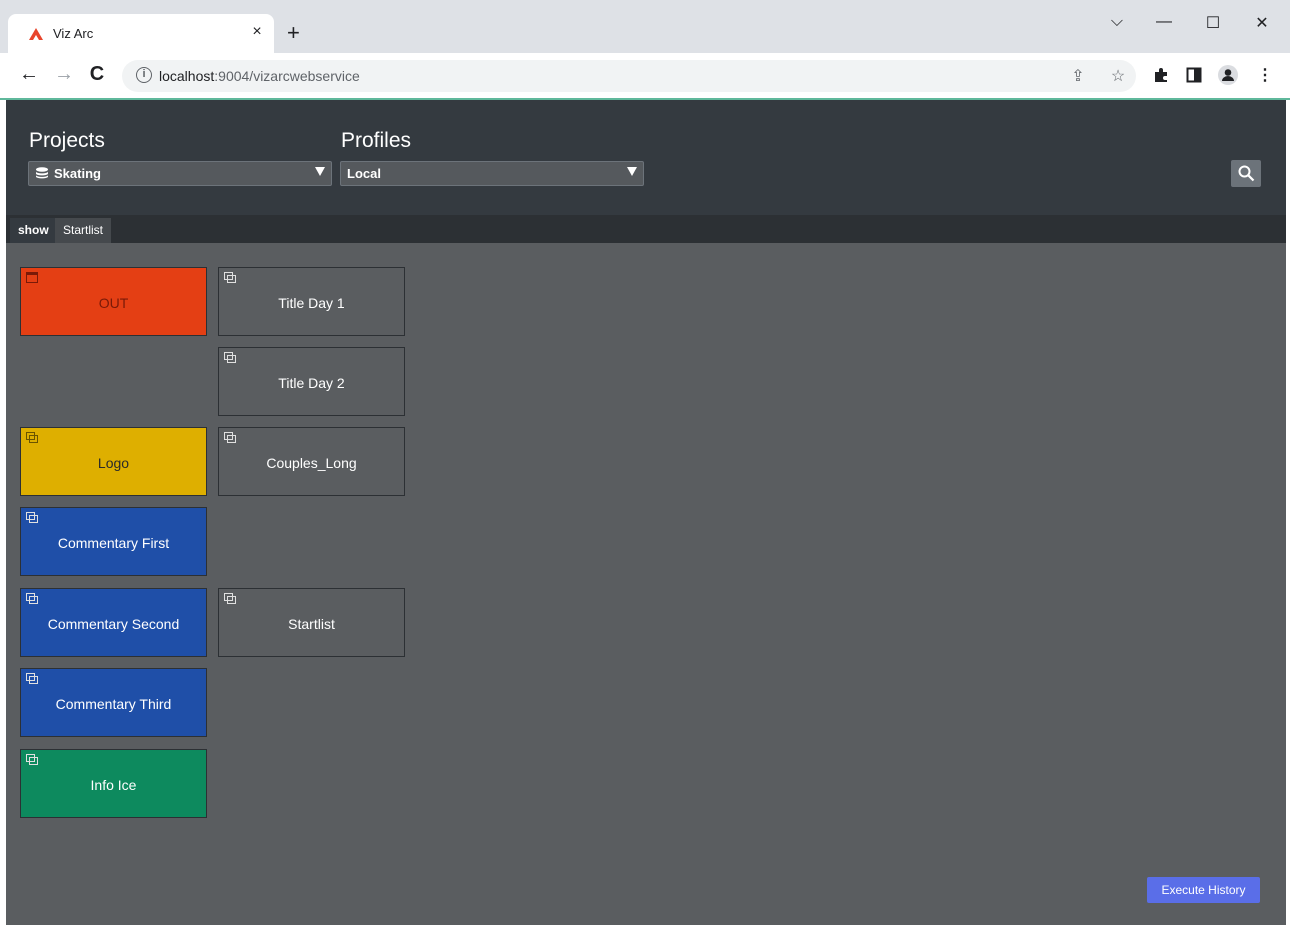 Image resolution: width=1290 pixels, height=925 pixels. I want to click on tile-label: Title Day 1, so click(311, 302).